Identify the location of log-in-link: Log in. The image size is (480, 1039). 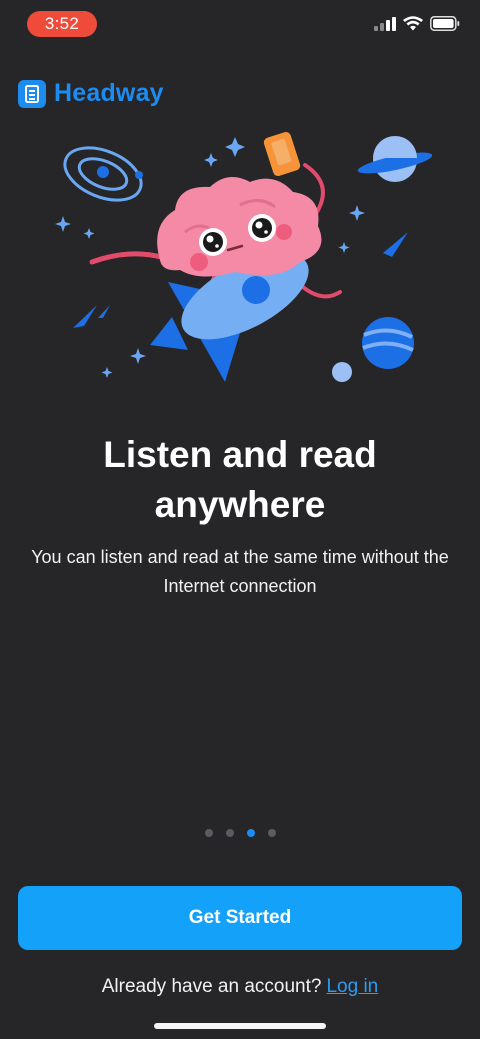
(352, 986).